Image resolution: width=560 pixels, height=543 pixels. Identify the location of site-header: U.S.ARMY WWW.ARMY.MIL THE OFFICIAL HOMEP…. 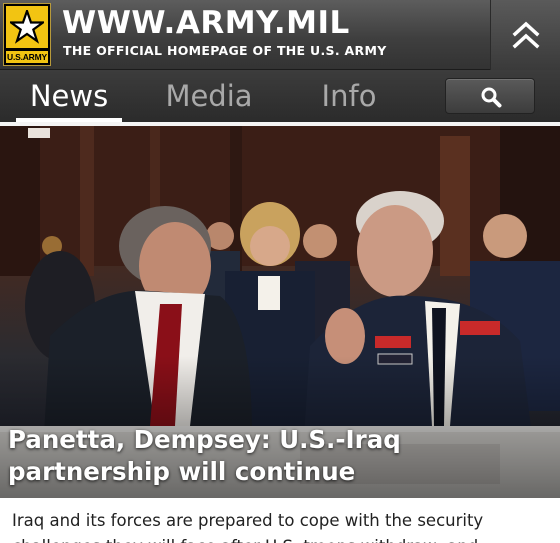
(280, 35).